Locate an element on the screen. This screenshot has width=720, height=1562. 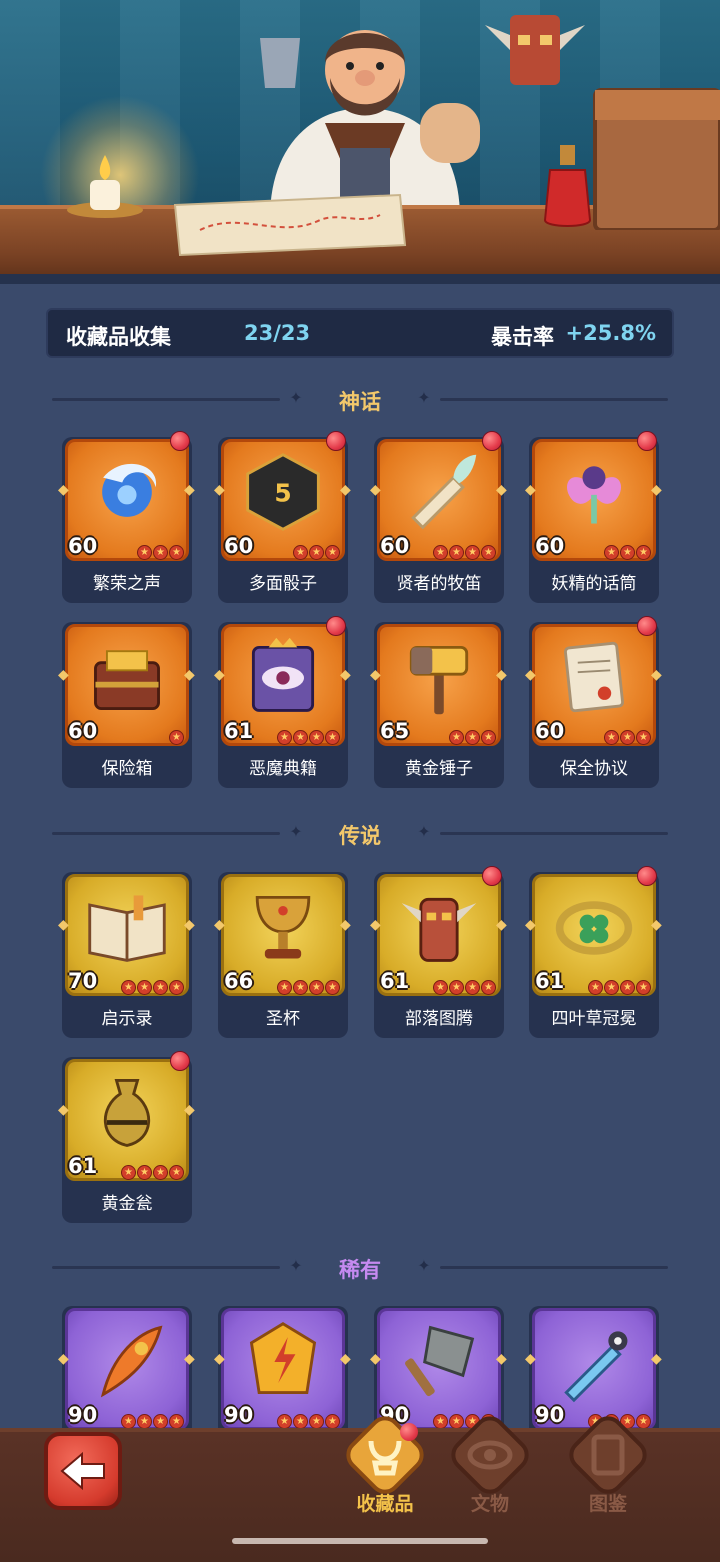
scroll-document-icon is located at coordinates (594, 677).